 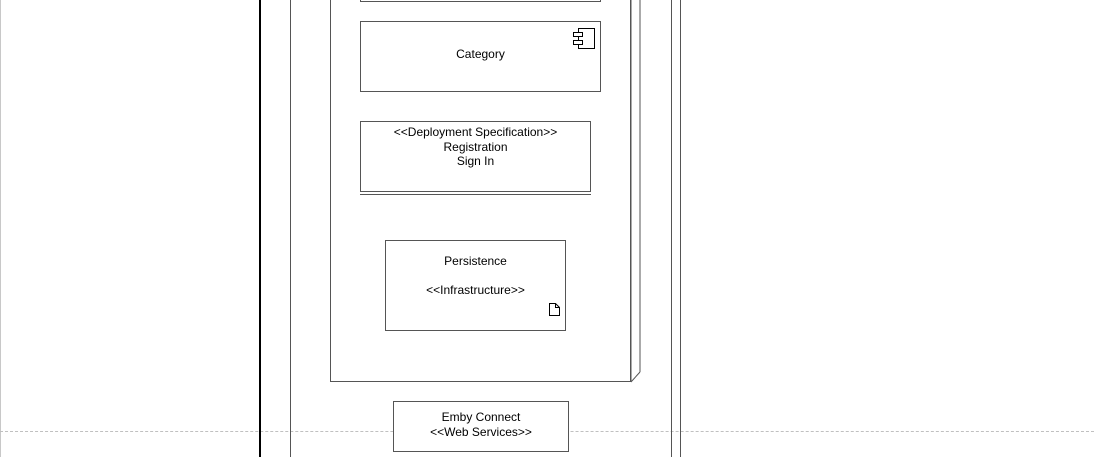 I want to click on document-icon, so click(x=554, y=309).